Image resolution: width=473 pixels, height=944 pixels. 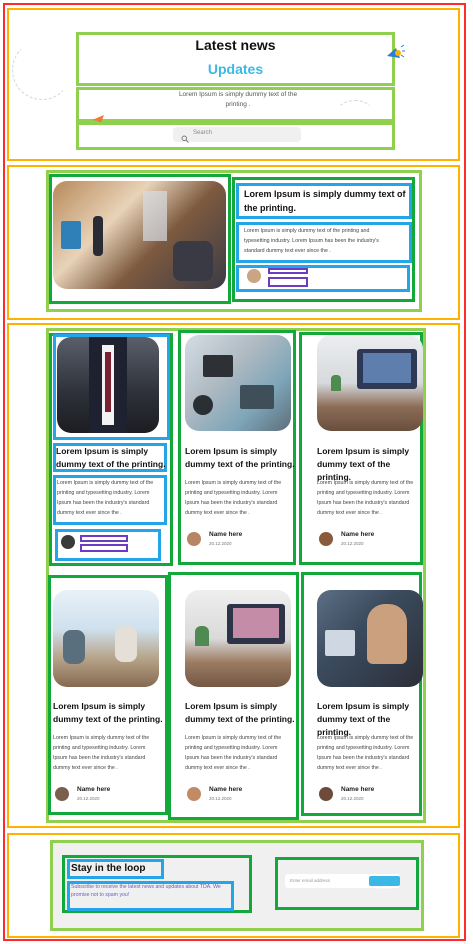 I want to click on article-card-3-date: 20.12.2020, so click(x=352, y=543).